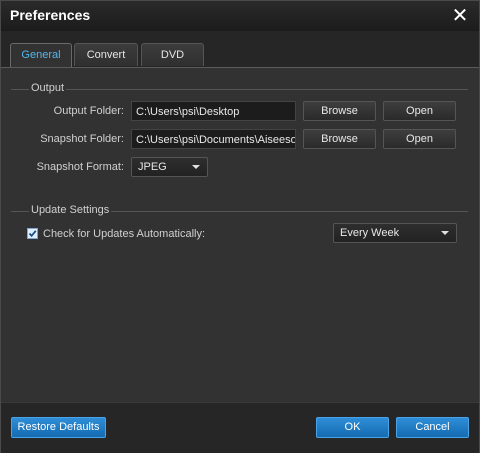 The height and width of the screenshot is (453, 480). What do you see at coordinates (419, 111) in the screenshot?
I see `output-open-button: Open` at bounding box center [419, 111].